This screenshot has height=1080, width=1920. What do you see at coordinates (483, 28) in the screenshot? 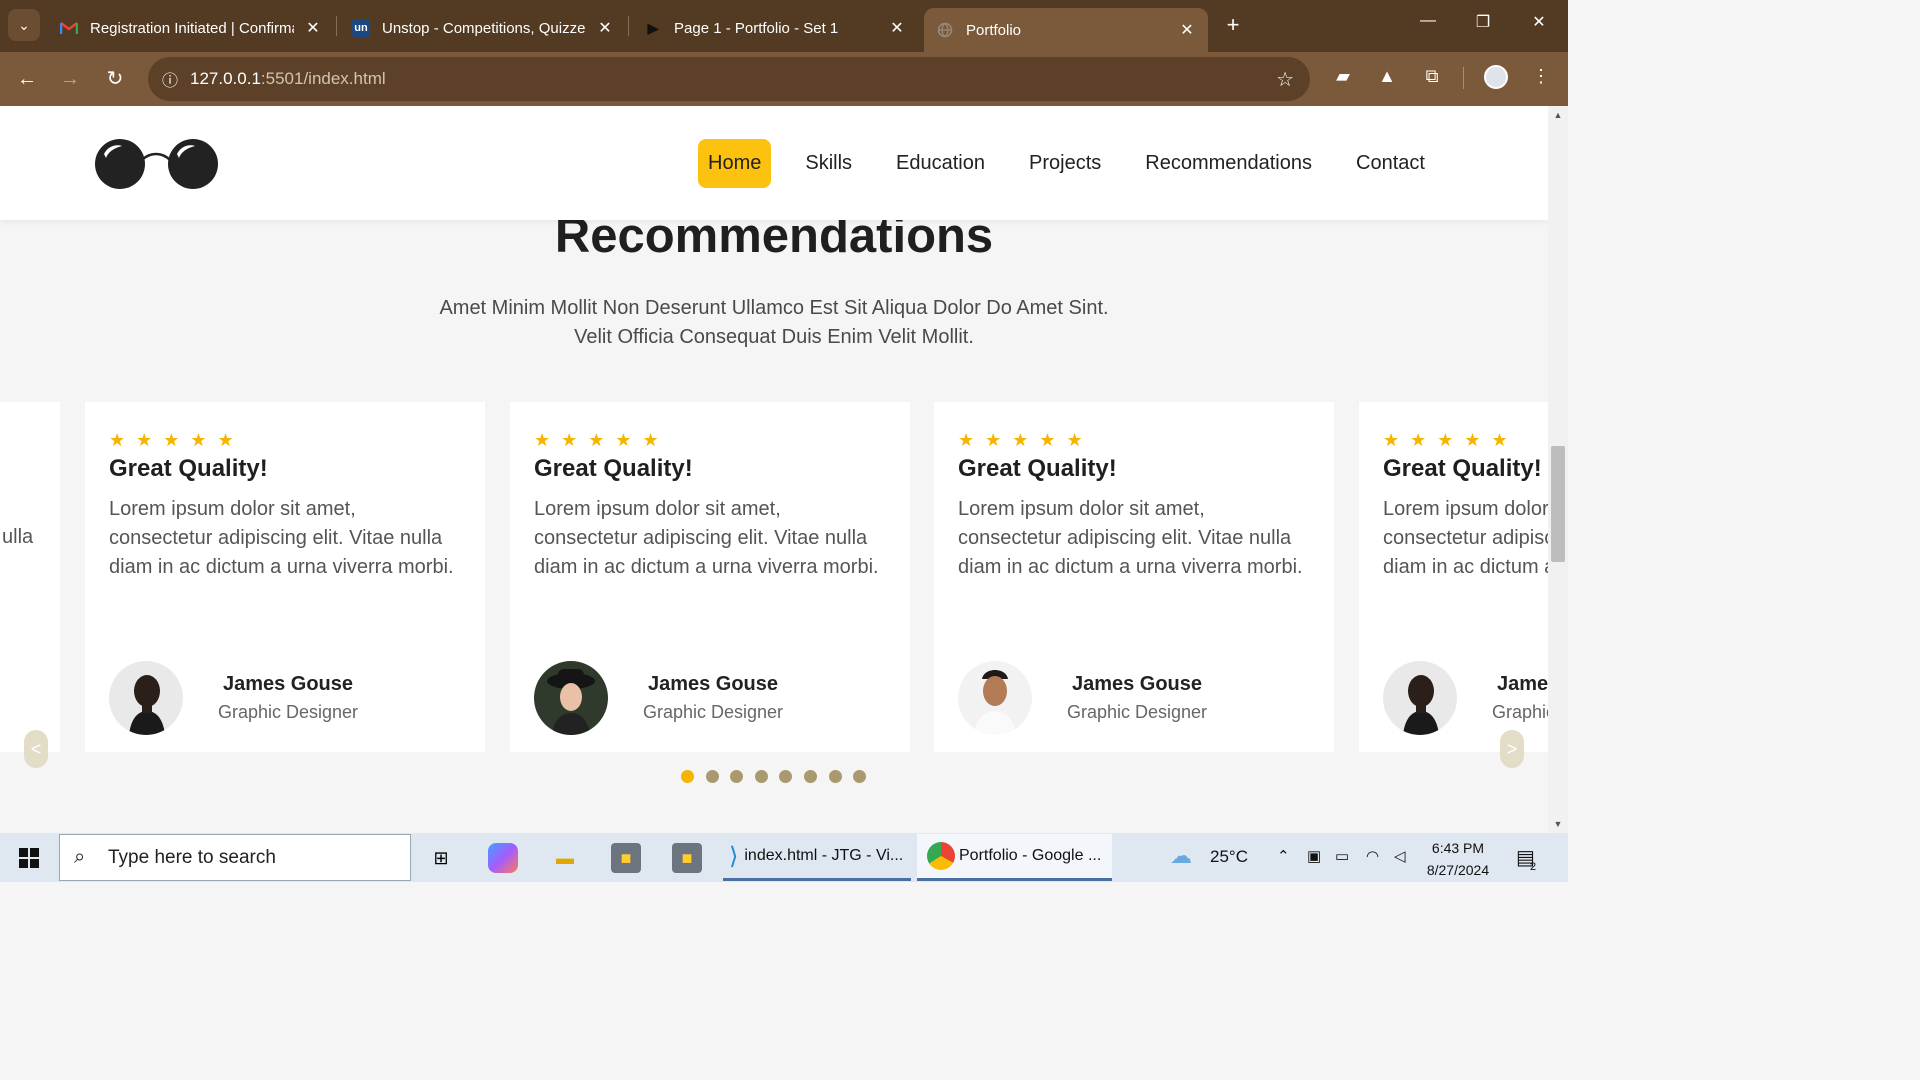
I see `tab-unstop: un Unstop - Competitions, Quizzes ✕` at bounding box center [483, 28].